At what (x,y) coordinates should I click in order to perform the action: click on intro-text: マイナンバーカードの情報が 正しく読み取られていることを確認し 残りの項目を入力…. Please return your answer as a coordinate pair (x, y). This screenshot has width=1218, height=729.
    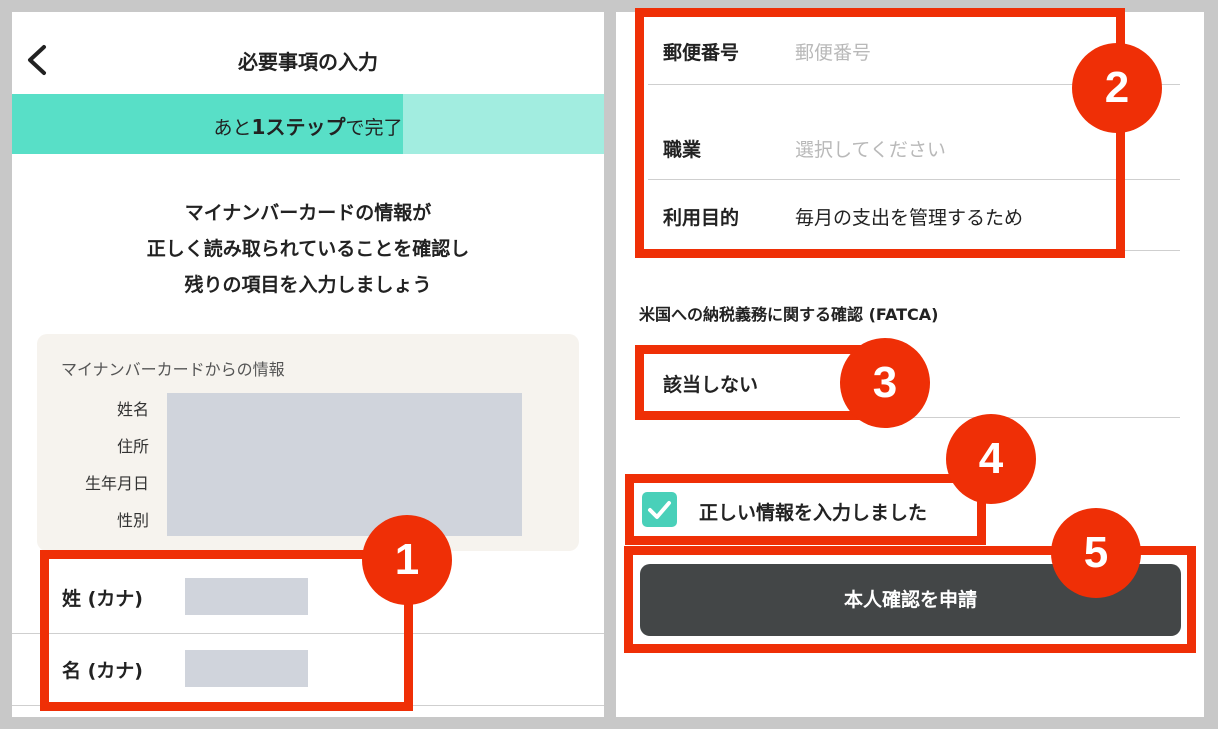
    Looking at the image, I should click on (308, 249).